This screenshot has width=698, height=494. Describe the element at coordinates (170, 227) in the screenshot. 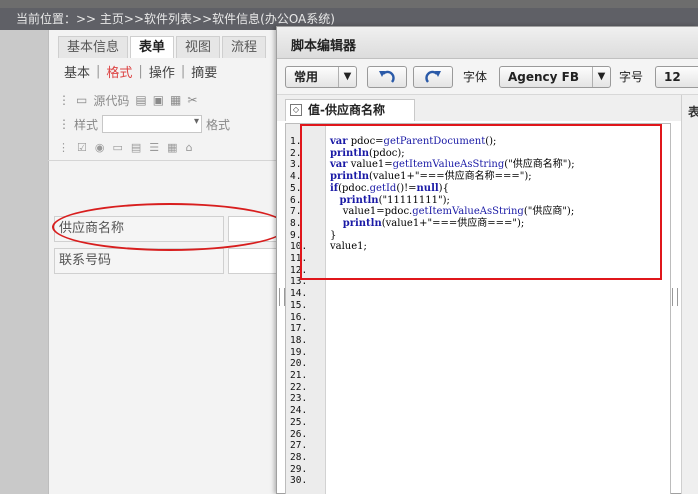

I see `highlight-ellipse` at that location.